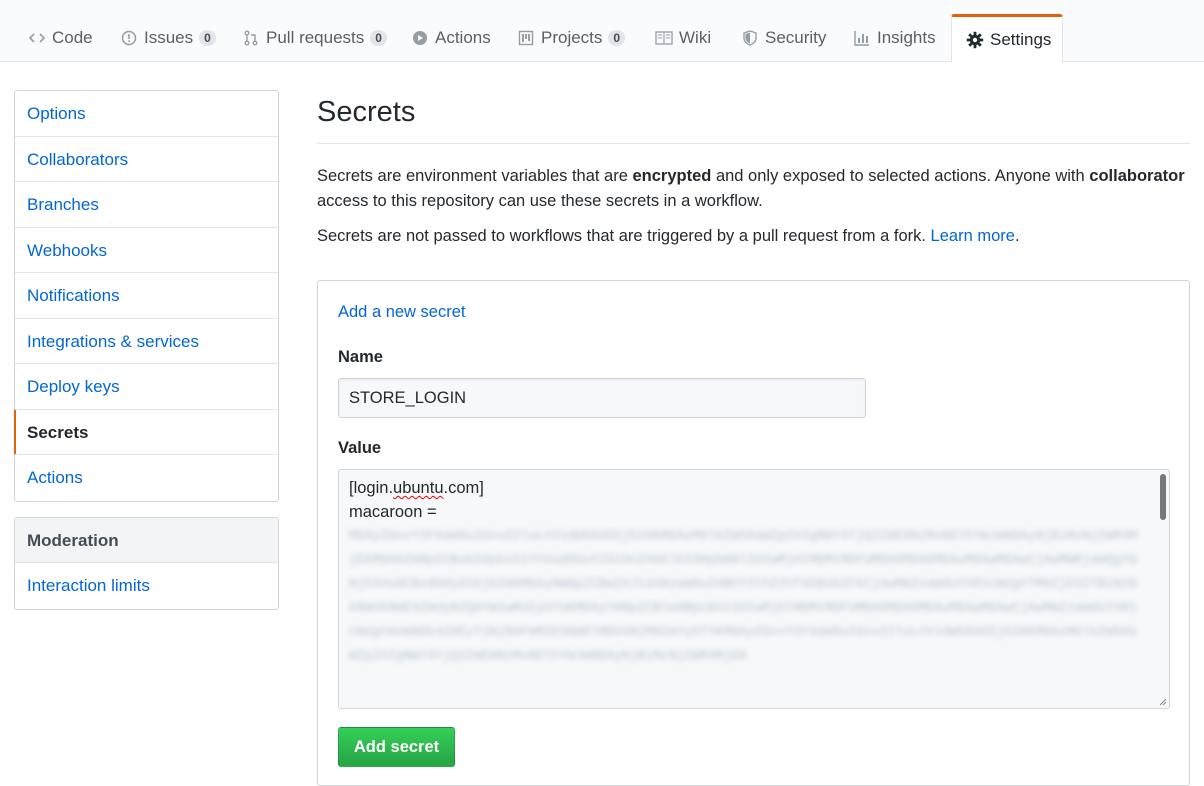  What do you see at coordinates (753, 117) in the screenshot?
I see `page-title: Secrets` at bounding box center [753, 117].